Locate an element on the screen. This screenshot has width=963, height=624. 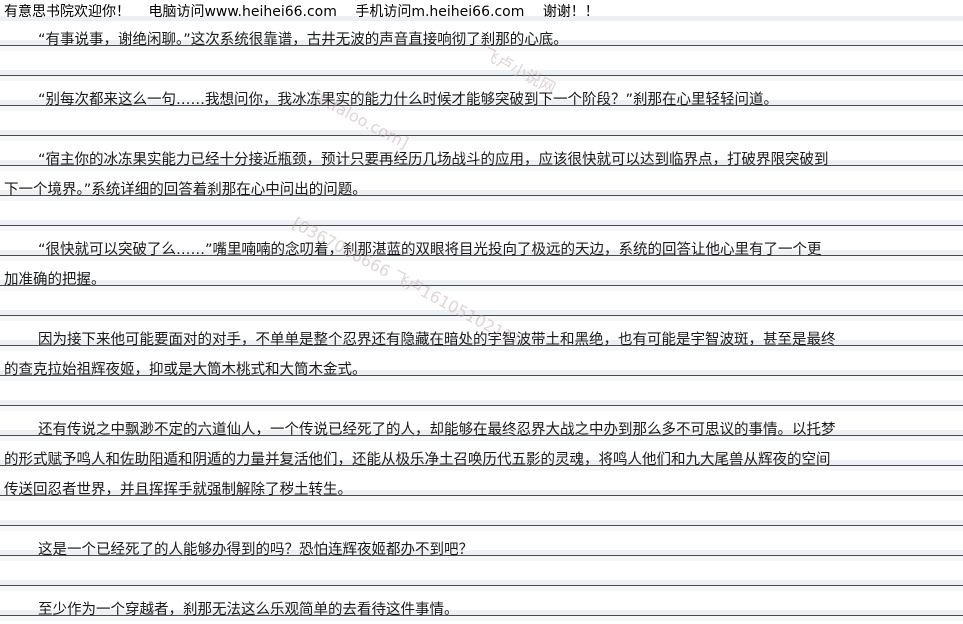
banner-welcome: 有意思书院欢迎你！ is located at coordinates (67, 12).